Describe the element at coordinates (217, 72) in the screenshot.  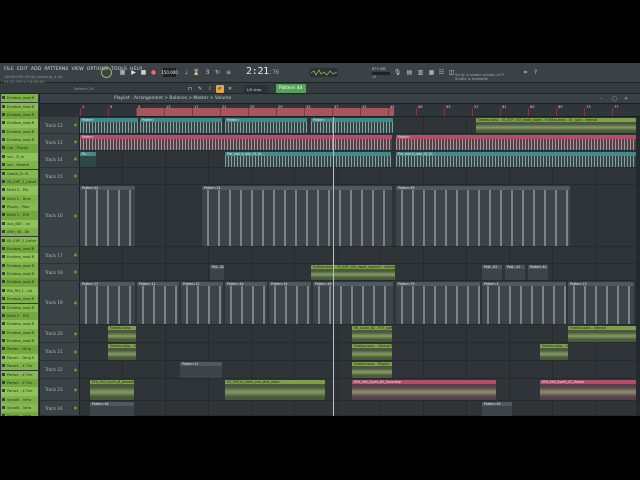
I see `loop-record-icon: ↻` at that location.